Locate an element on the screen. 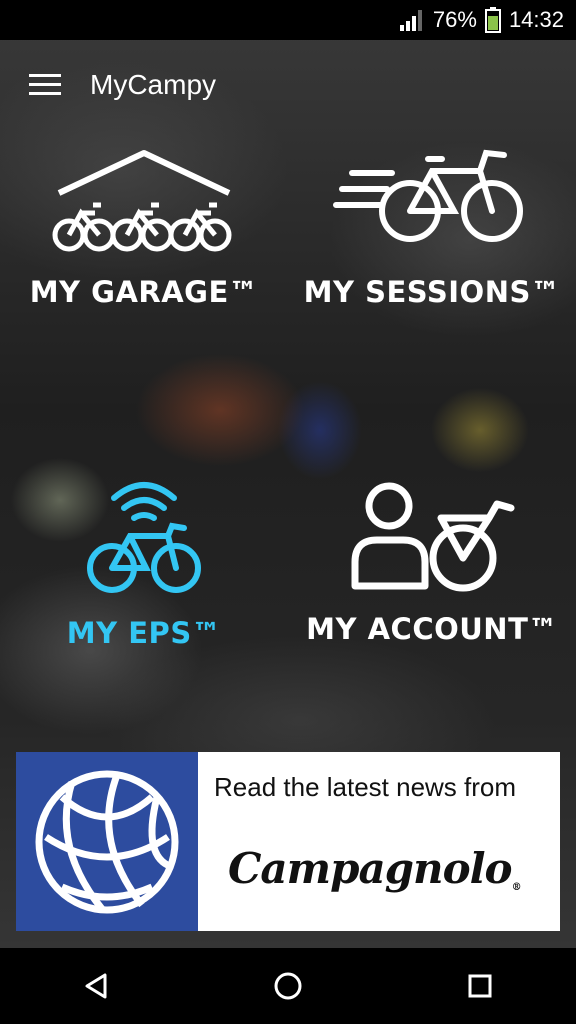 Image resolution: width=576 pixels, height=1024 pixels. navigation-bar is located at coordinates (288, 986).